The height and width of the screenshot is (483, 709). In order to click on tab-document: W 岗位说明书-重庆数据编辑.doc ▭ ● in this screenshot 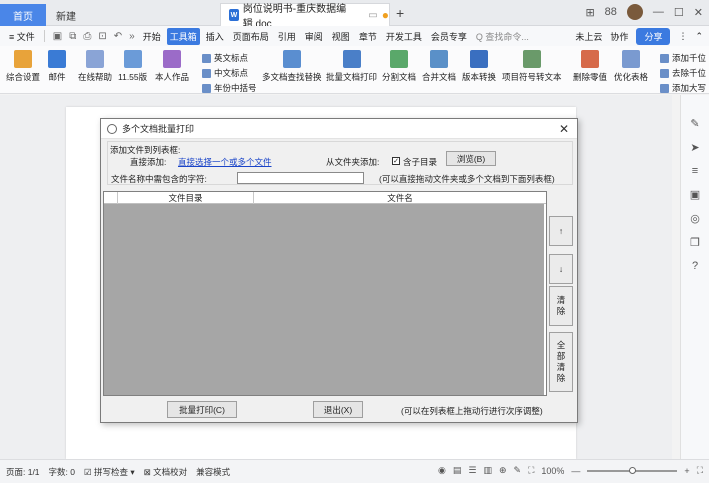, I will do `click(305, 16)`.